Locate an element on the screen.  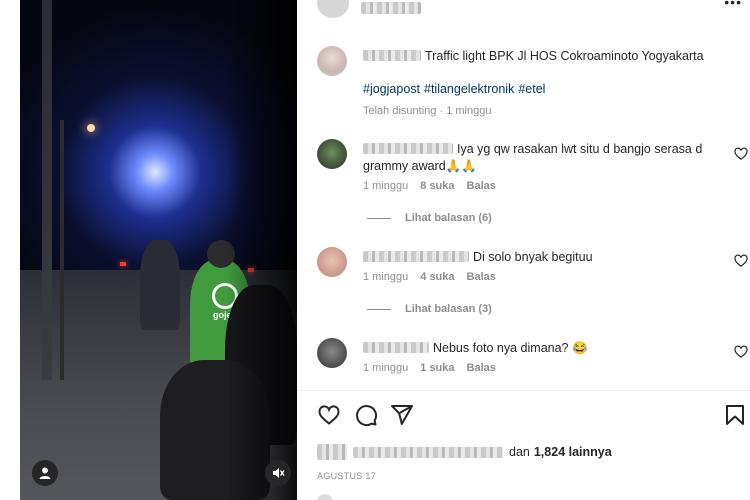
video-street-light is located at coordinates (91, 128).